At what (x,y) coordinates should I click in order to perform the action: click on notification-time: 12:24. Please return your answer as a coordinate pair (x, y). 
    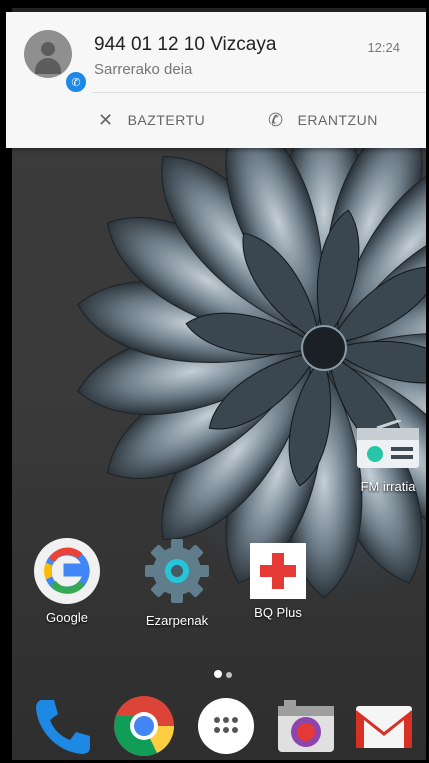
    Looking at the image, I should click on (383, 47).